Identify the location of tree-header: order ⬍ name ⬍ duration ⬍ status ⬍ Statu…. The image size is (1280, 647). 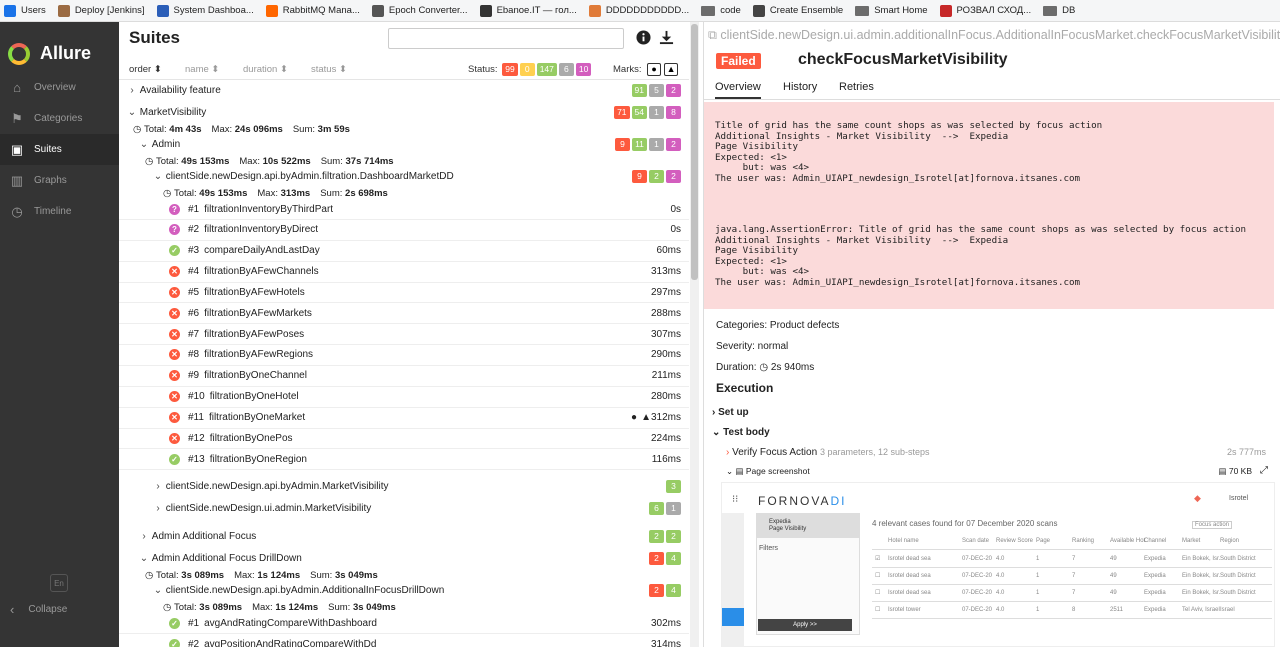
(404, 69).